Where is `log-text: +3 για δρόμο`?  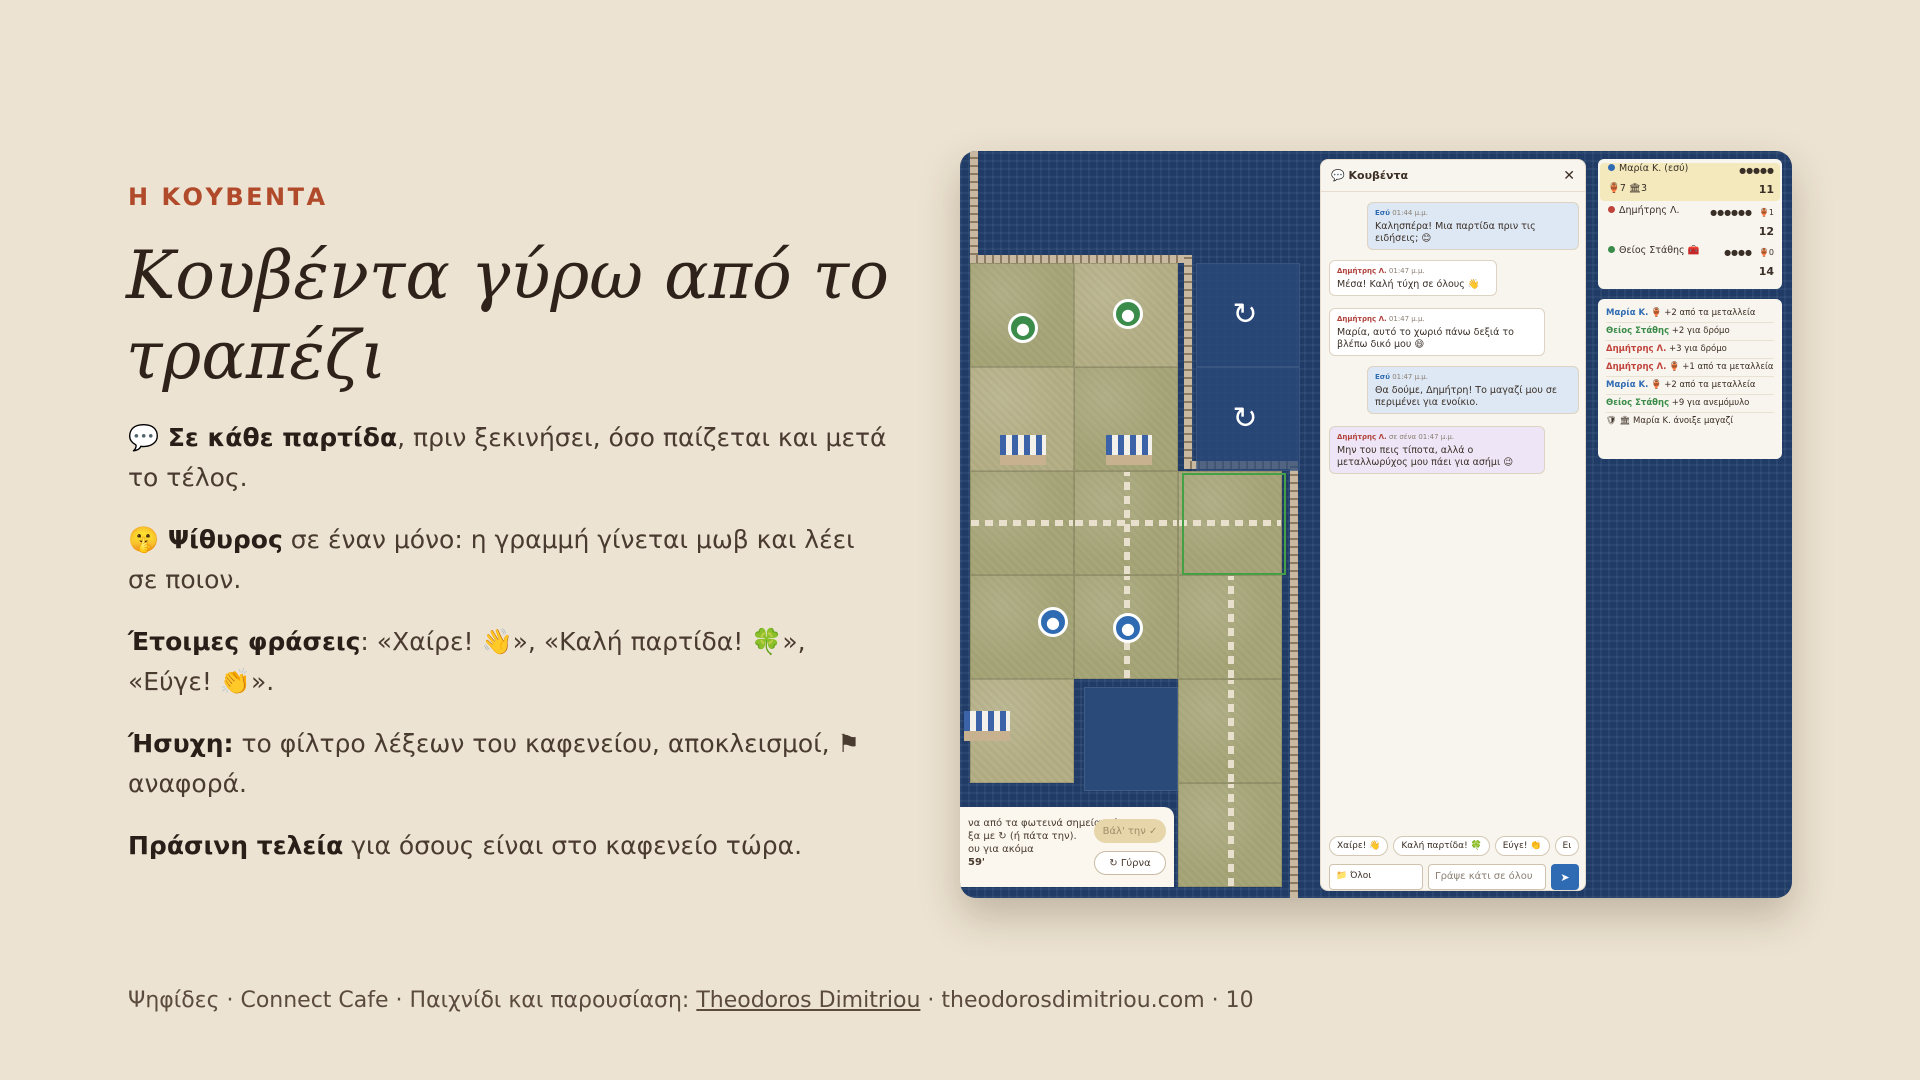 log-text: +3 για δρόμο is located at coordinates (1696, 349).